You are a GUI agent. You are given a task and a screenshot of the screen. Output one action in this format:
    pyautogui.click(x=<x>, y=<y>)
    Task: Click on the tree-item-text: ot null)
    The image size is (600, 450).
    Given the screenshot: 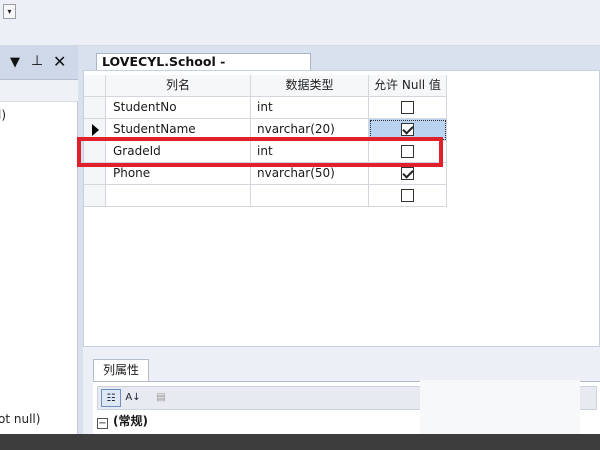 What is the action you would take?
    pyautogui.click(x=20, y=419)
    